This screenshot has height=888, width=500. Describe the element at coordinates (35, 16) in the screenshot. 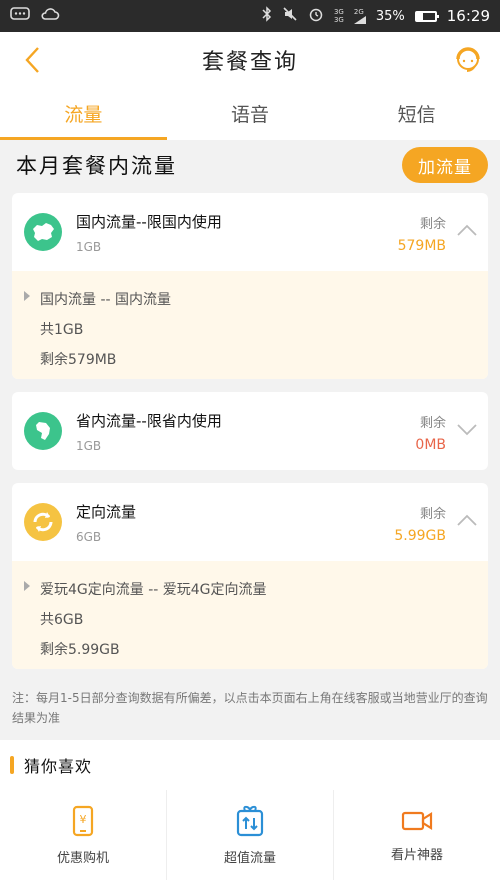

I see `status-left` at that location.